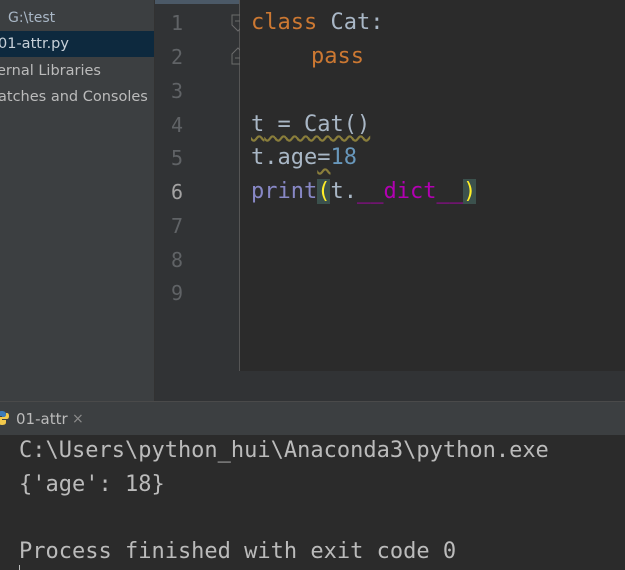  Describe the element at coordinates (176, 91) in the screenshot. I see `line-number: 3` at that location.